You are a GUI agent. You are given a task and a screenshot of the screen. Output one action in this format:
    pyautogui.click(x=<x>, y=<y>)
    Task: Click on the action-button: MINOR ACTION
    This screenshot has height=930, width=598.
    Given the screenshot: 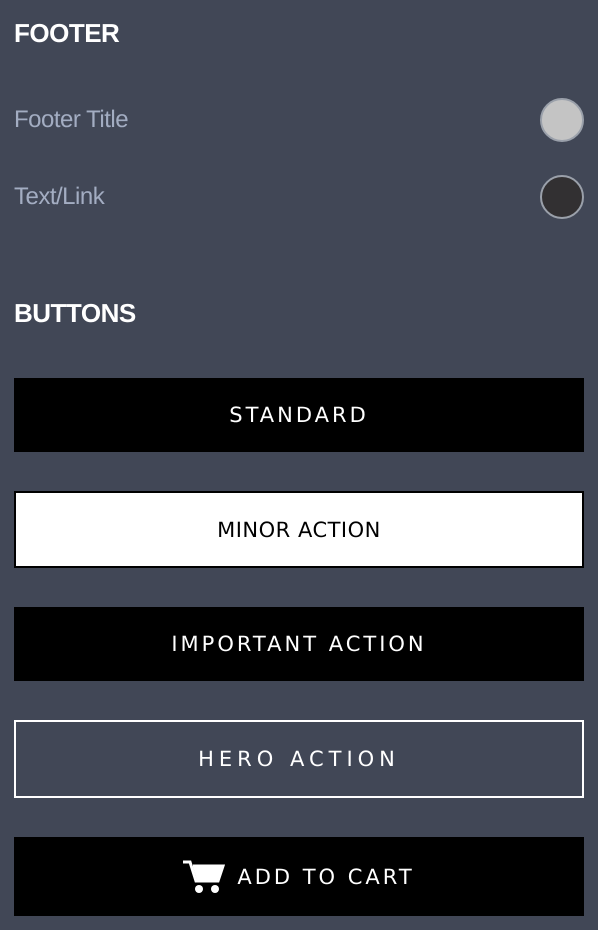 What is the action you would take?
    pyautogui.click(x=299, y=529)
    